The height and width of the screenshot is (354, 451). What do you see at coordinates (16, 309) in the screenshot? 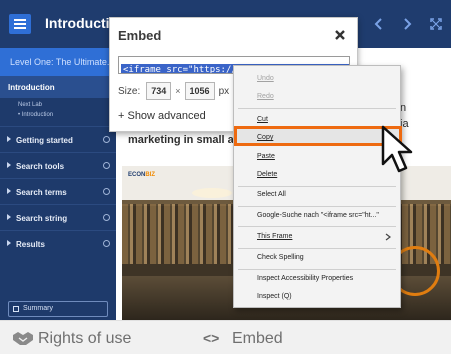
I see `summary-icon` at bounding box center [16, 309].